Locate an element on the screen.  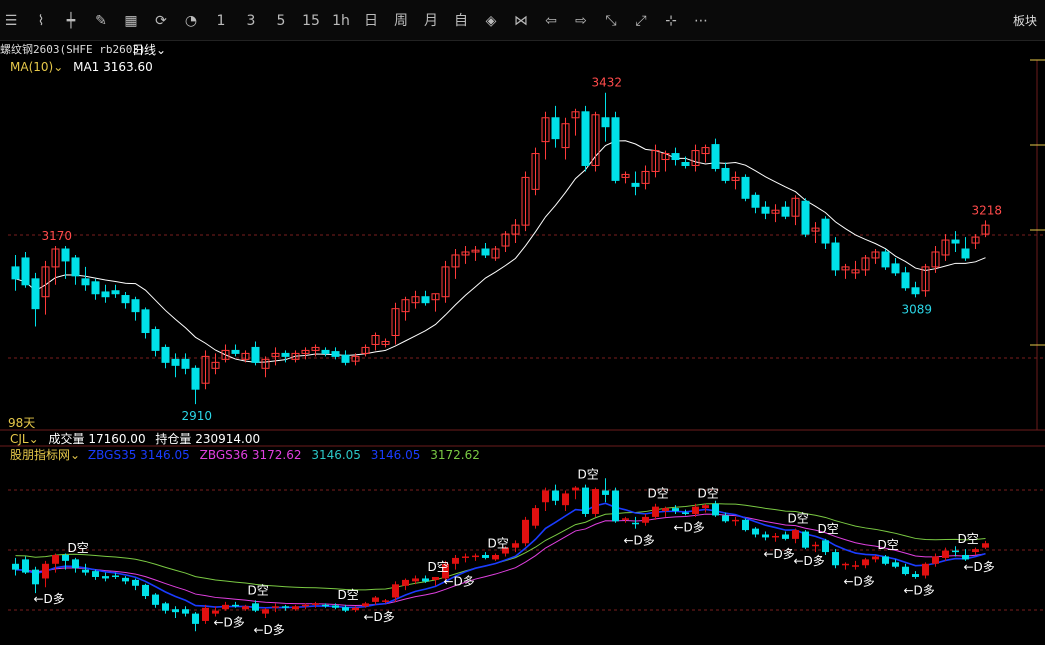
ma1-value: MA1 3163.60 is located at coordinates (113, 67).